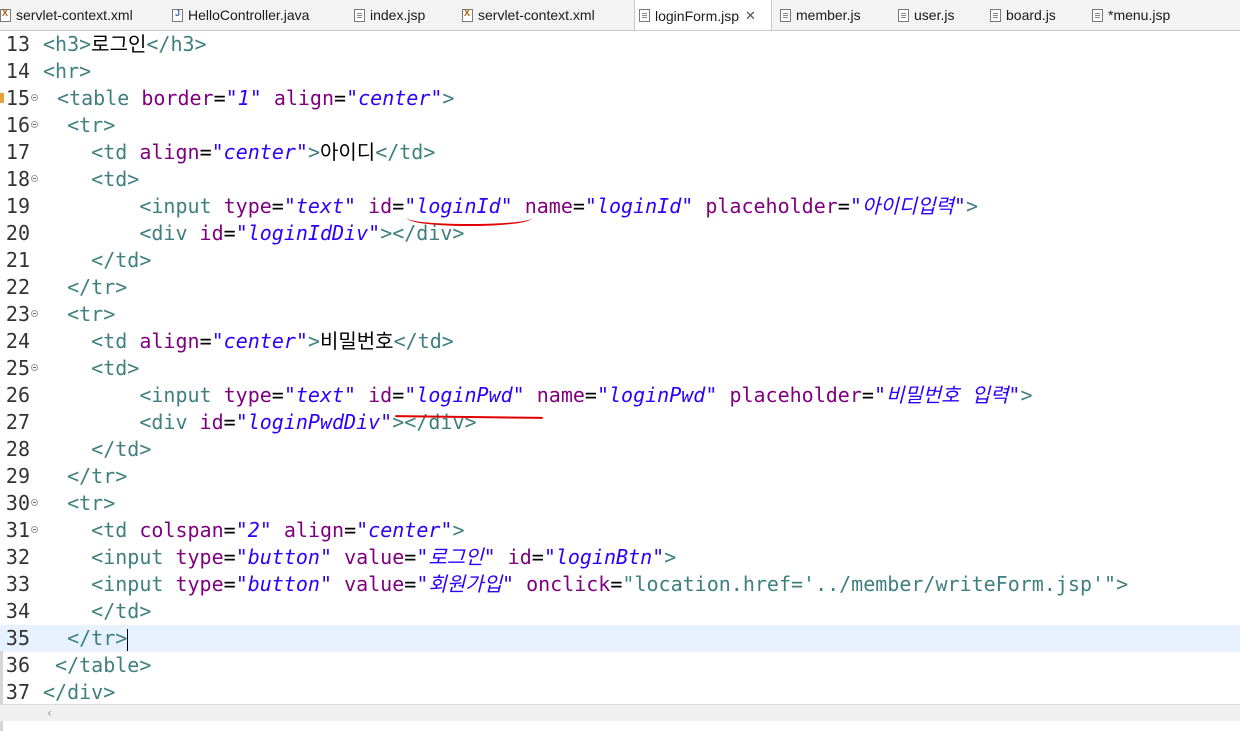  What do you see at coordinates (17, 476) in the screenshot?
I see `line-number: 29` at bounding box center [17, 476].